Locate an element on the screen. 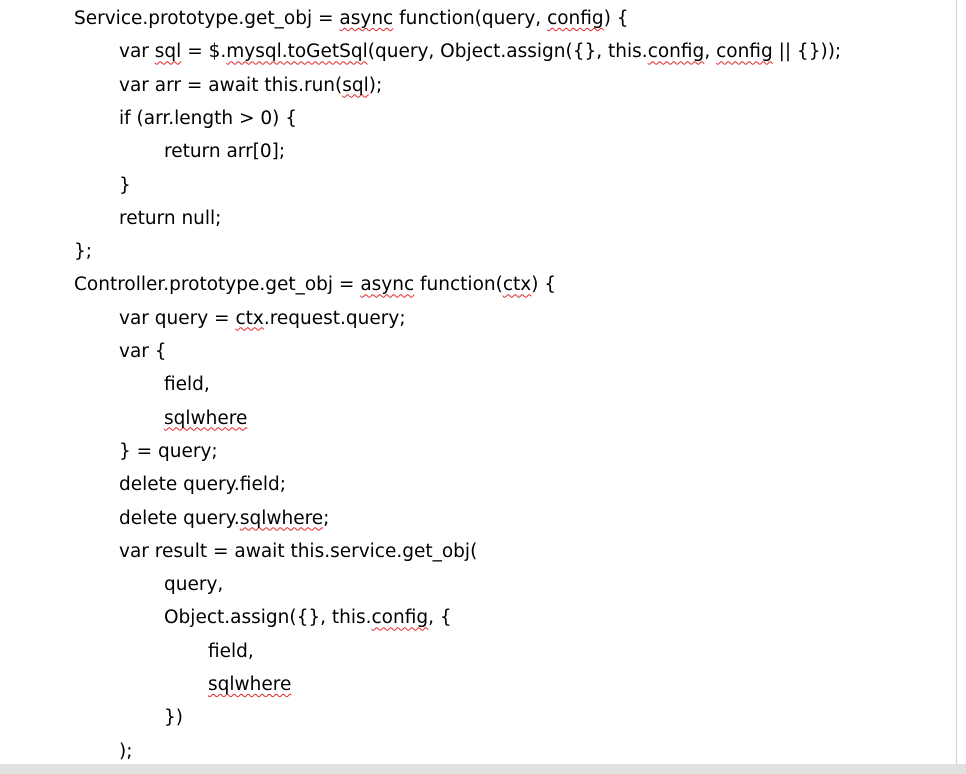  code-line: var { is located at coordinates (83, 352).